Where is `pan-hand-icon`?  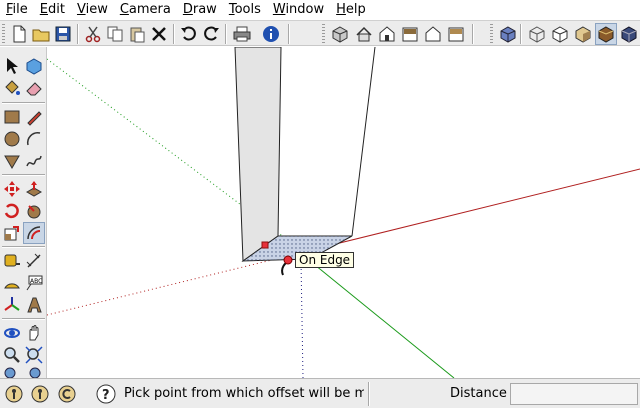 pan-hand-icon is located at coordinates (34, 333).